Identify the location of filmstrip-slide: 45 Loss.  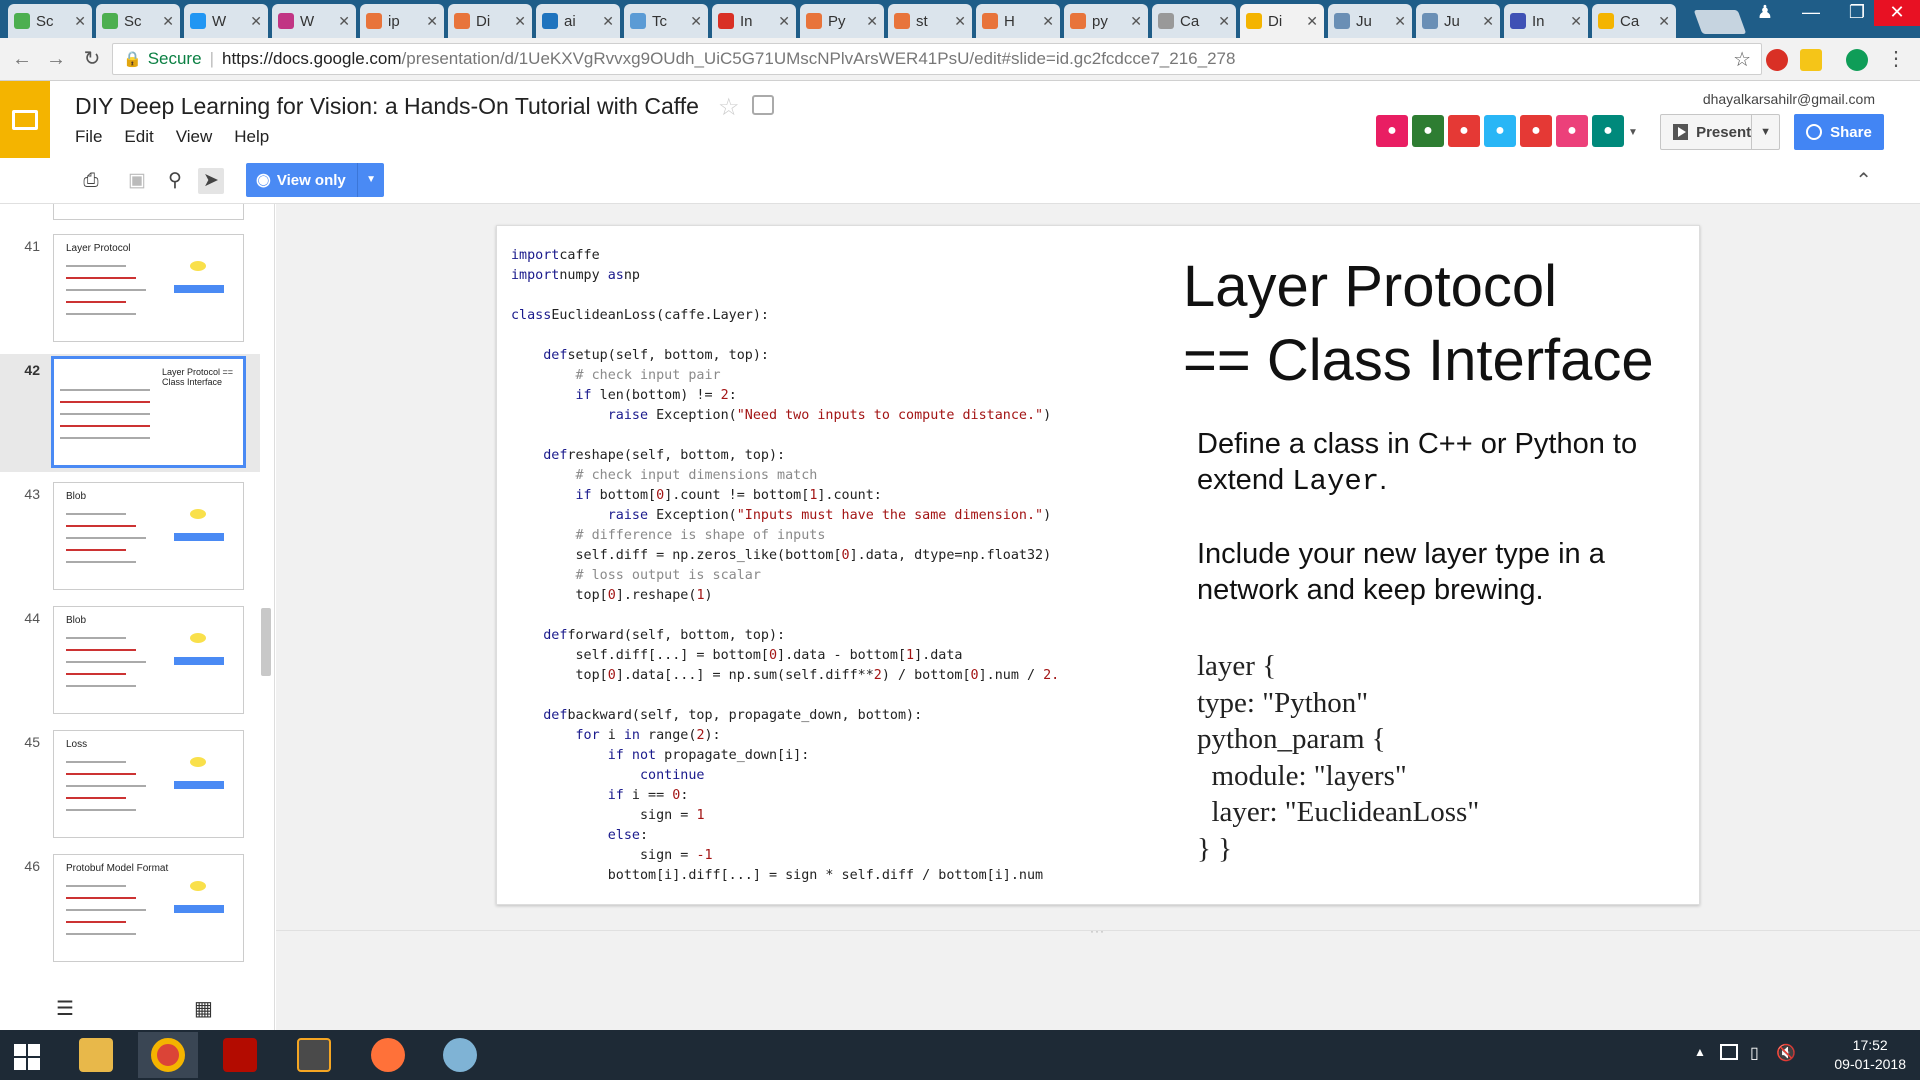
(130, 785).